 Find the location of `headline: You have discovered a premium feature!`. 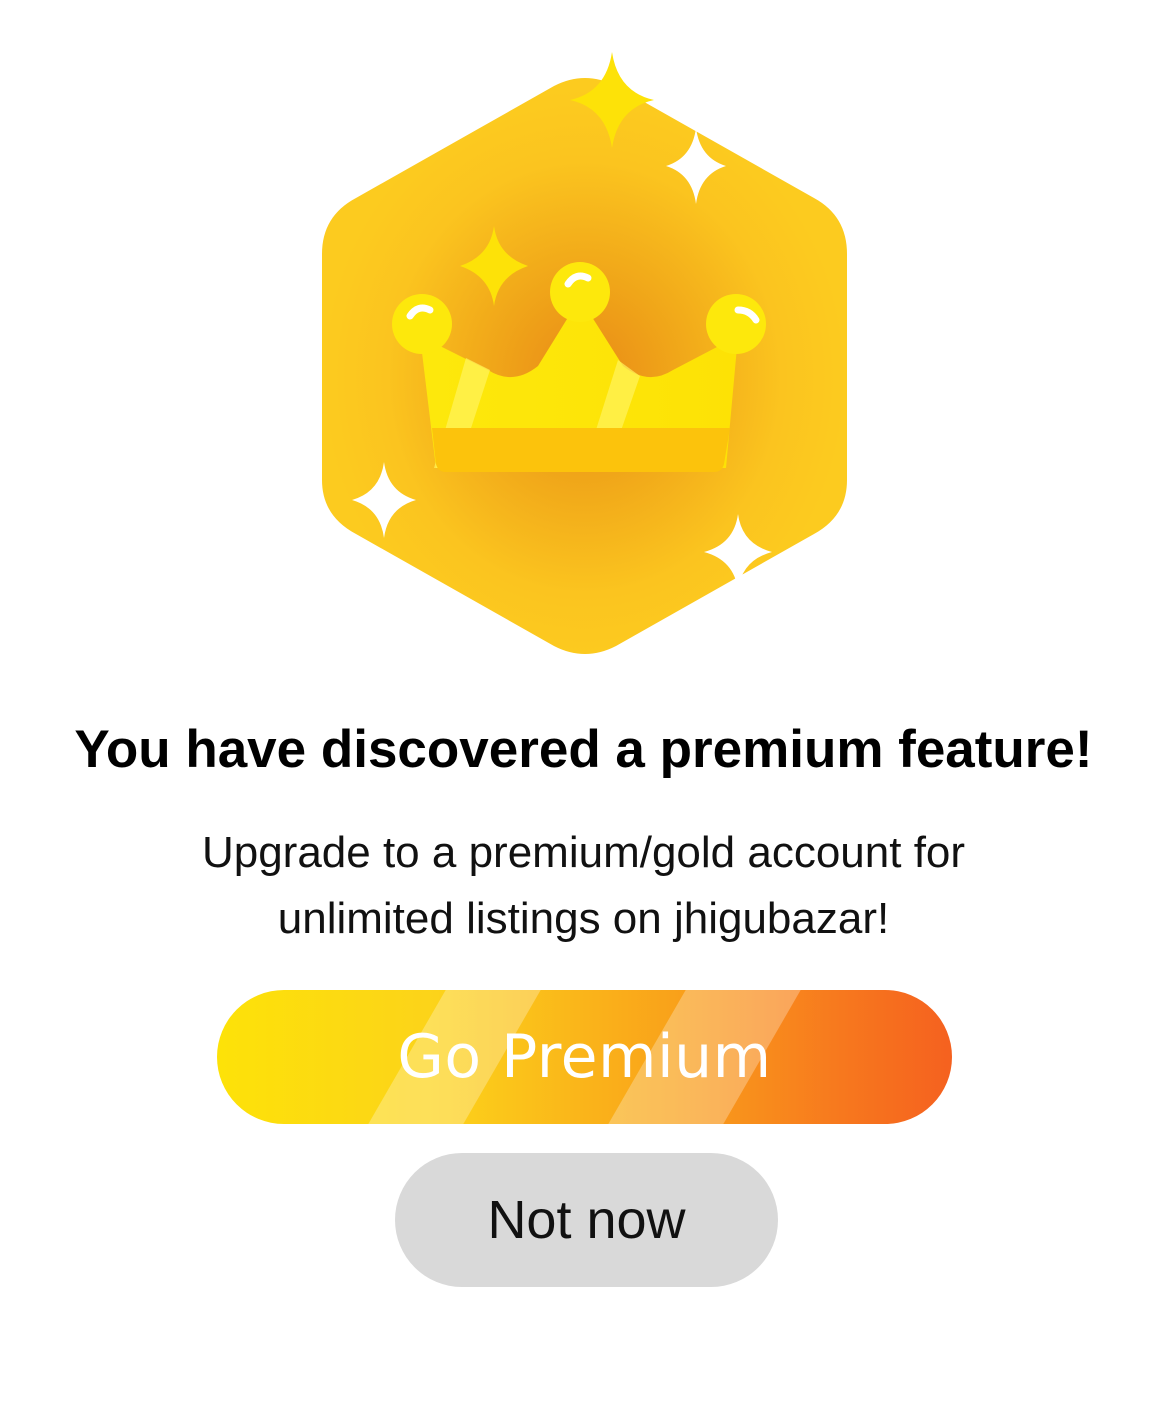

headline: You have discovered a premium feature! is located at coordinates (583, 749).